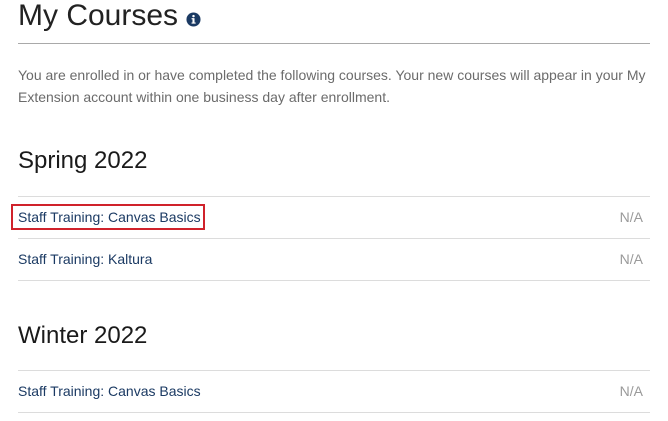  I want to click on page-title: My Courses, so click(98, 16).